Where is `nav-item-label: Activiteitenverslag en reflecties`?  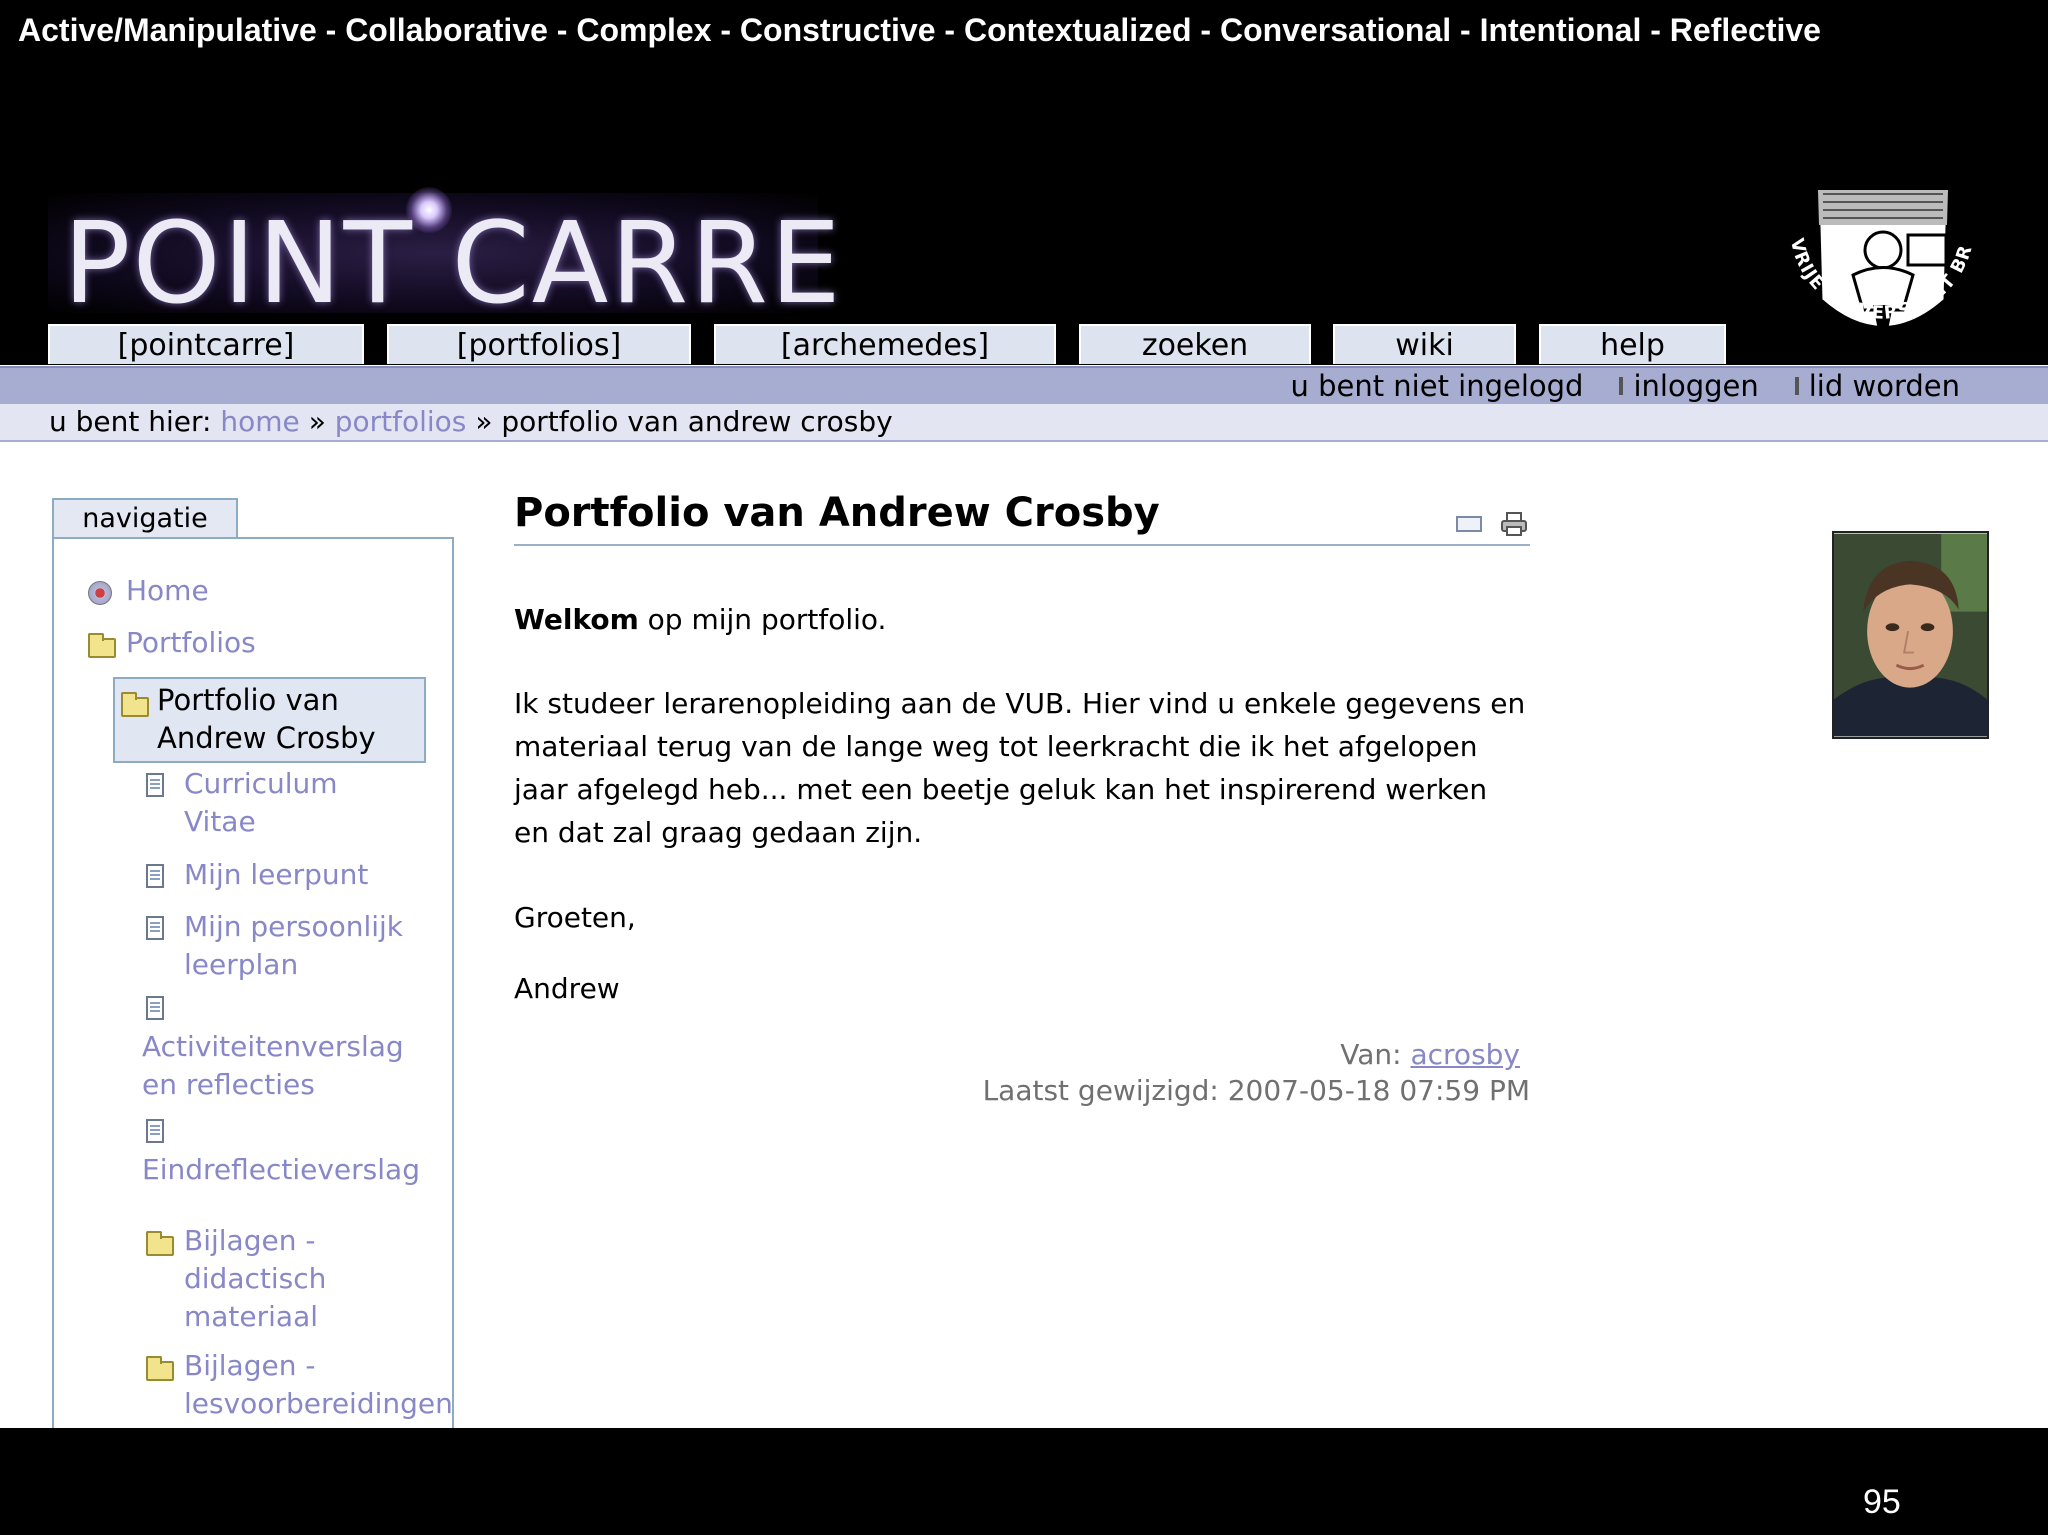 nav-item-label: Activiteitenverslag en reflecties is located at coordinates (273, 1065).